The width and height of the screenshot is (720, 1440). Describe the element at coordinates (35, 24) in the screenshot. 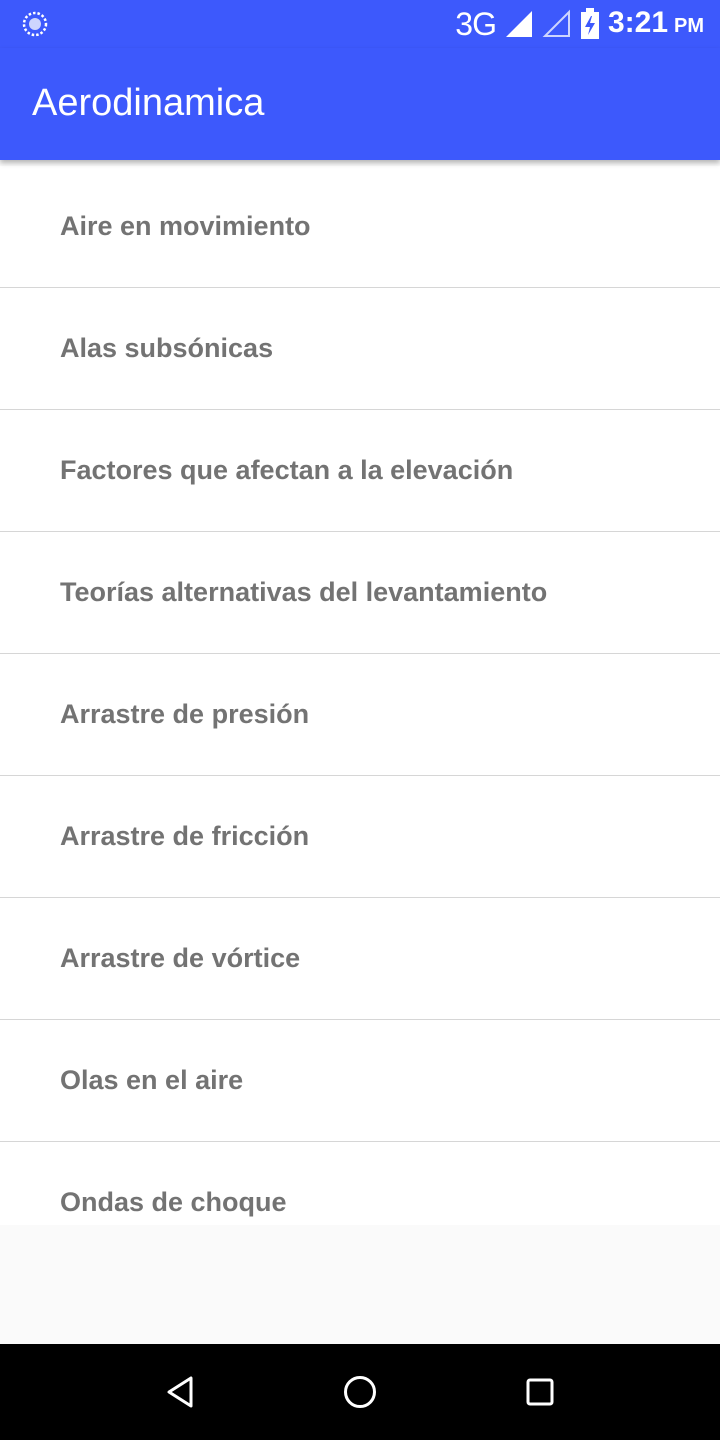

I see `sync-icon` at that location.